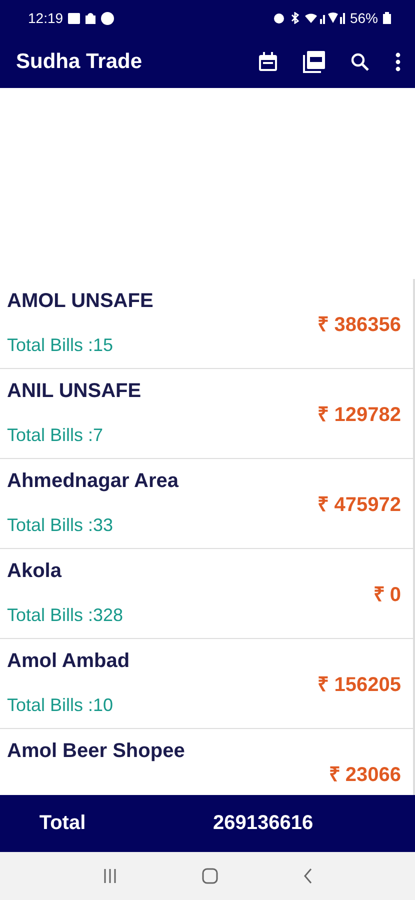 Image resolution: width=415 pixels, height=900 pixels. Describe the element at coordinates (364, 18) in the screenshot. I see `battery-percent: 56%` at that location.